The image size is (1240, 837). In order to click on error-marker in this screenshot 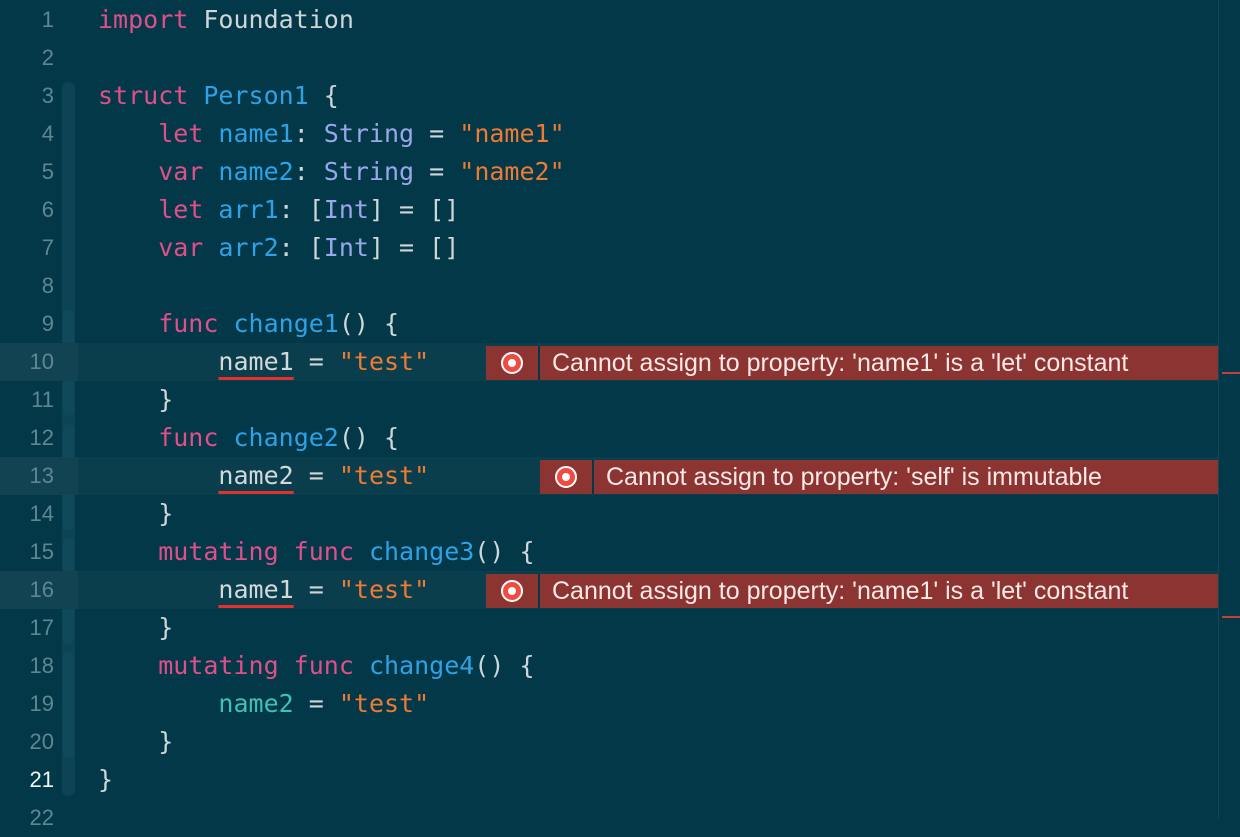, I will do `click(1231, 617)`.